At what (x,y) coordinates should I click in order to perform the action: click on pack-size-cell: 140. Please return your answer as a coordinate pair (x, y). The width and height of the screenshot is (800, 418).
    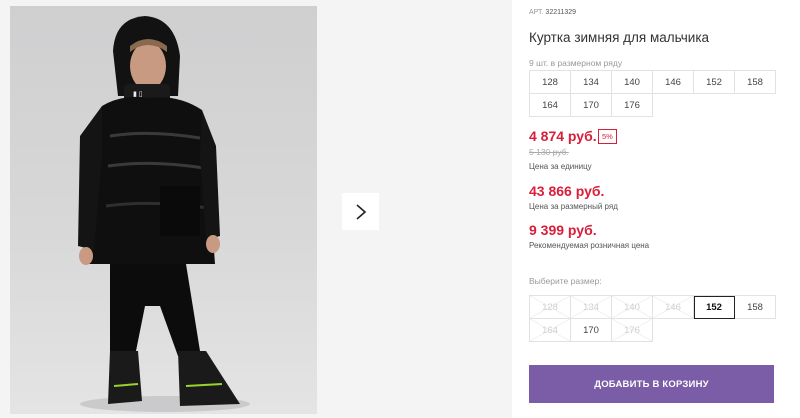
    Looking at the image, I should click on (632, 82).